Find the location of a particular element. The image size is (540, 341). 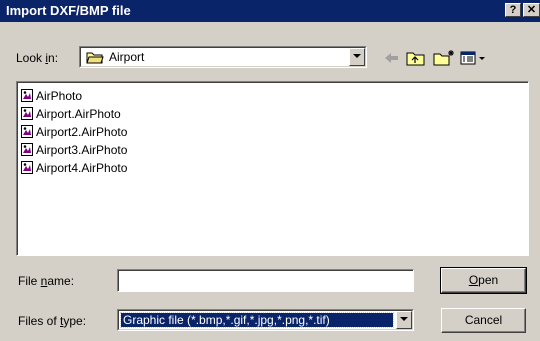

file-name: Airport3.AirPhoto is located at coordinates (82, 150).